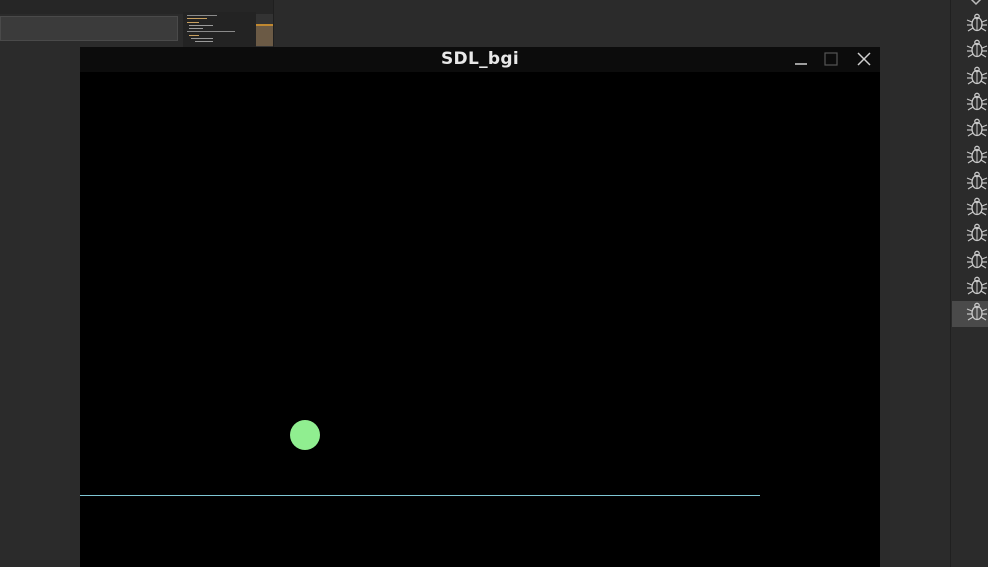 The image size is (988, 567). I want to click on bouncing-ball, so click(305, 435).